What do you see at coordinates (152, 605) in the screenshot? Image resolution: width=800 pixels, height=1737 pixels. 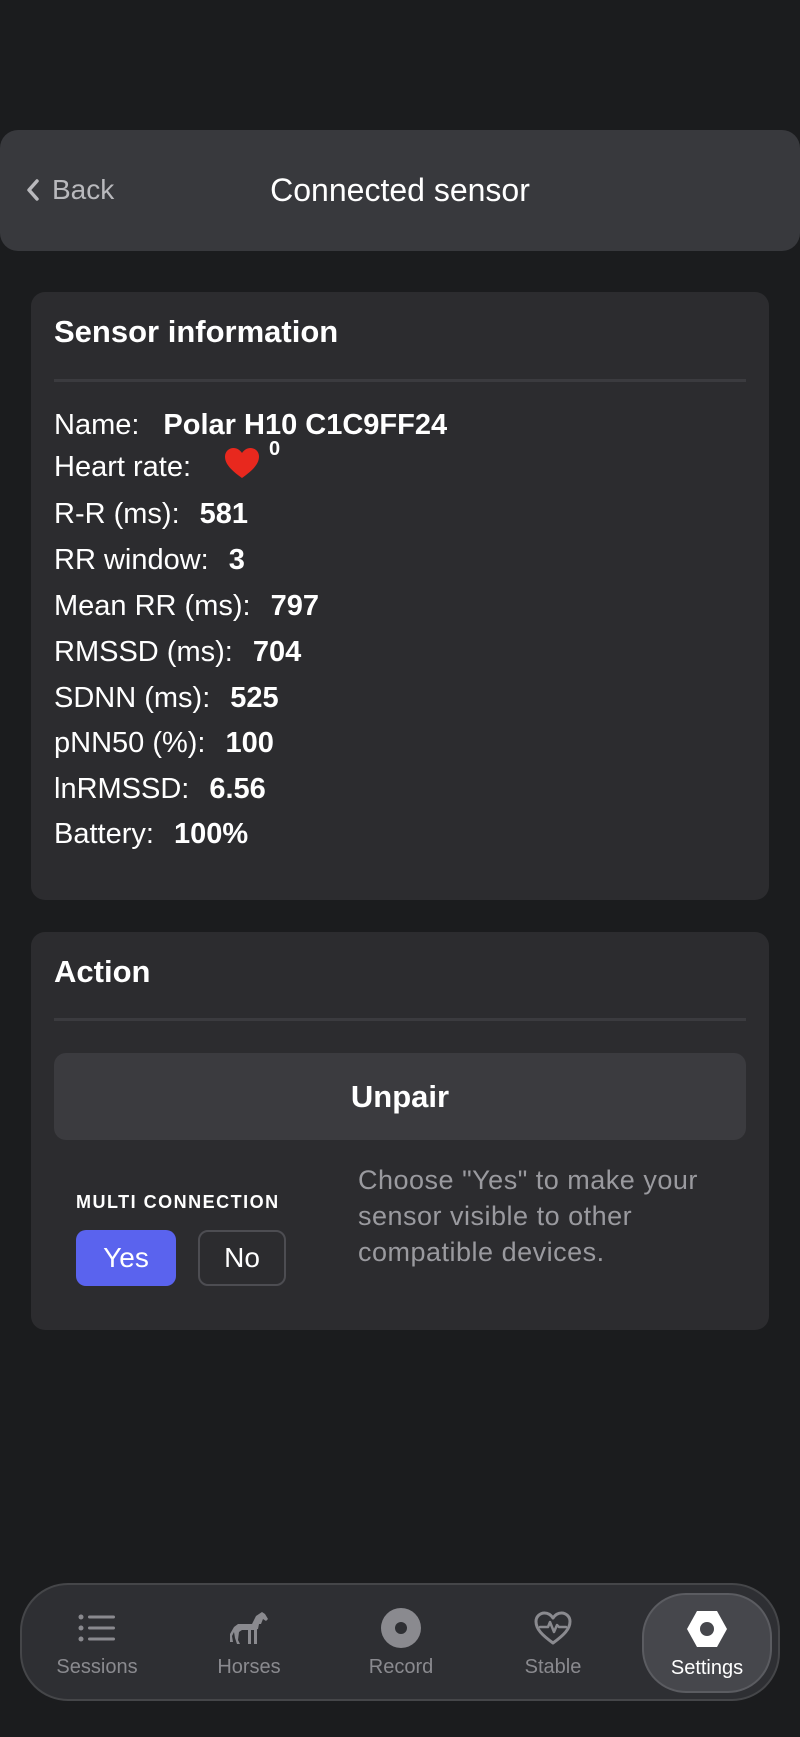 I see `info-label: Mean RR (ms):` at bounding box center [152, 605].